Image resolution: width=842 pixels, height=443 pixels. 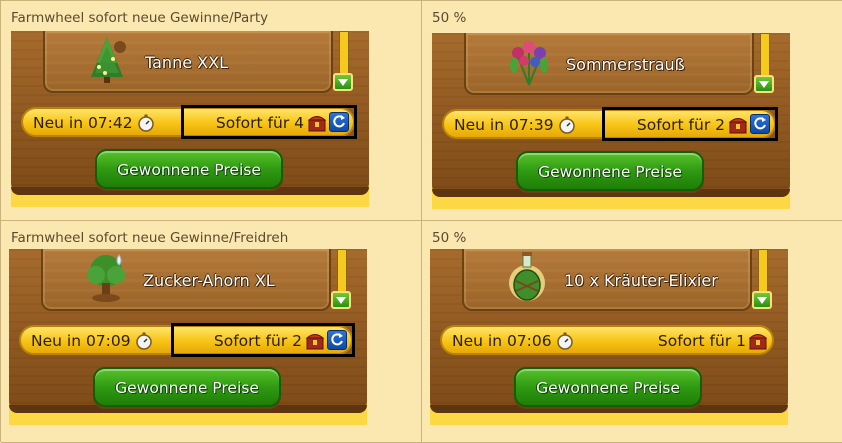 I want to click on instant-spin-button: Sofort für 4, so click(x=269, y=122).